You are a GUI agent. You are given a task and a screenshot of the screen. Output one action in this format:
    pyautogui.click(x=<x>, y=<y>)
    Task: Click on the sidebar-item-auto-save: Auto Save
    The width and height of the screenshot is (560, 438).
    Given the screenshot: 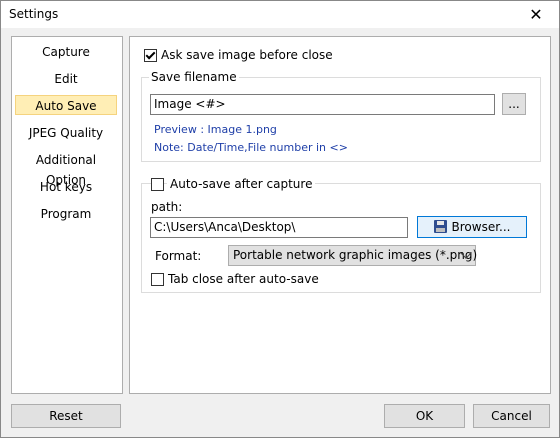 What is the action you would take?
    pyautogui.click(x=66, y=105)
    